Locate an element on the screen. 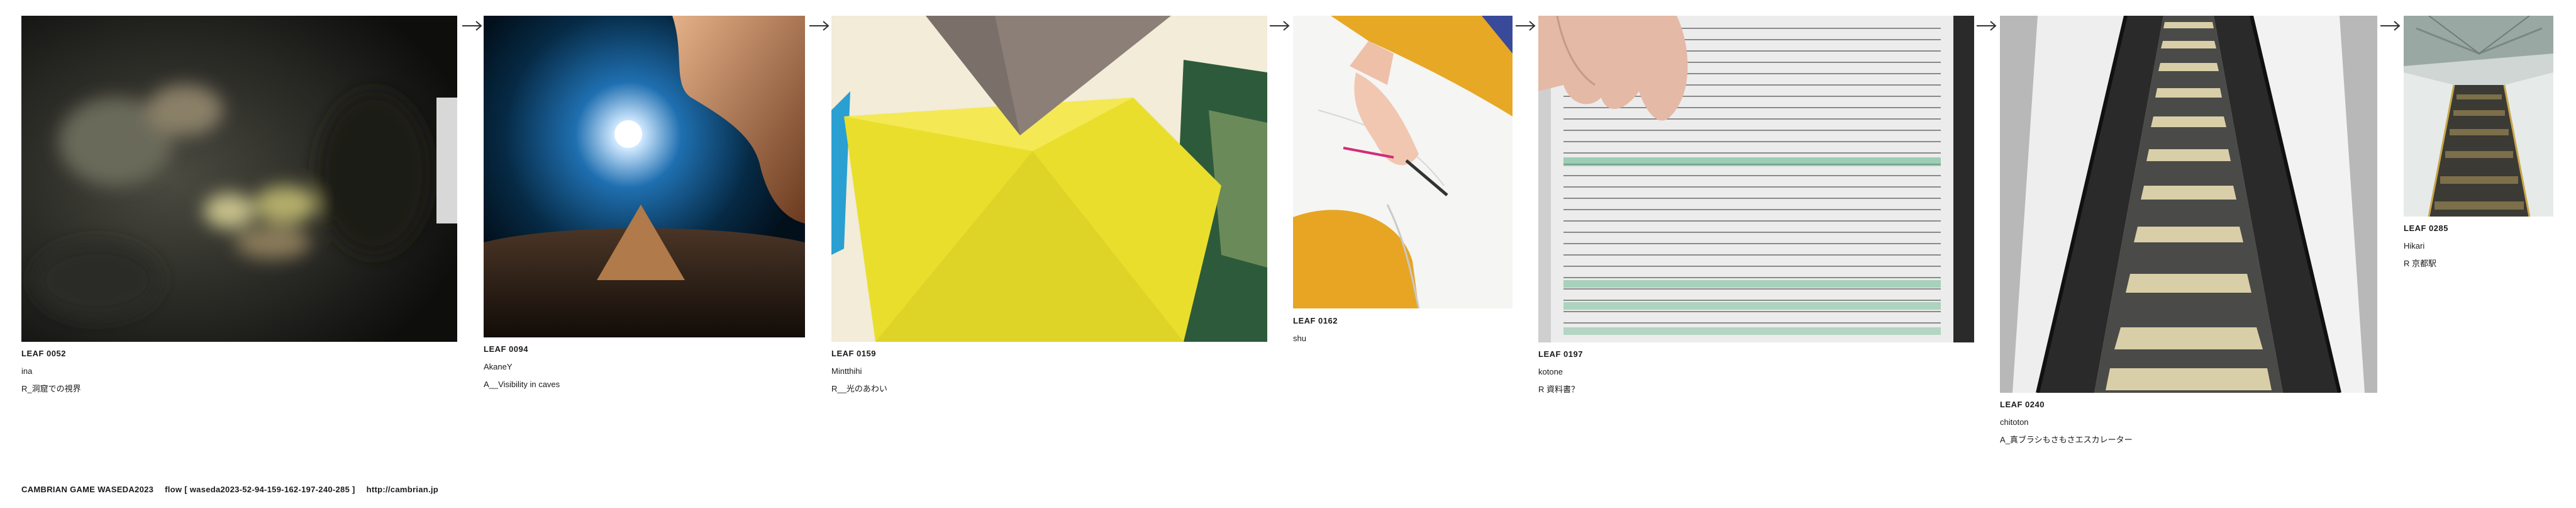 The width and height of the screenshot is (2576, 508). leaf-id: LEAF 0240 is located at coordinates (2022, 404).